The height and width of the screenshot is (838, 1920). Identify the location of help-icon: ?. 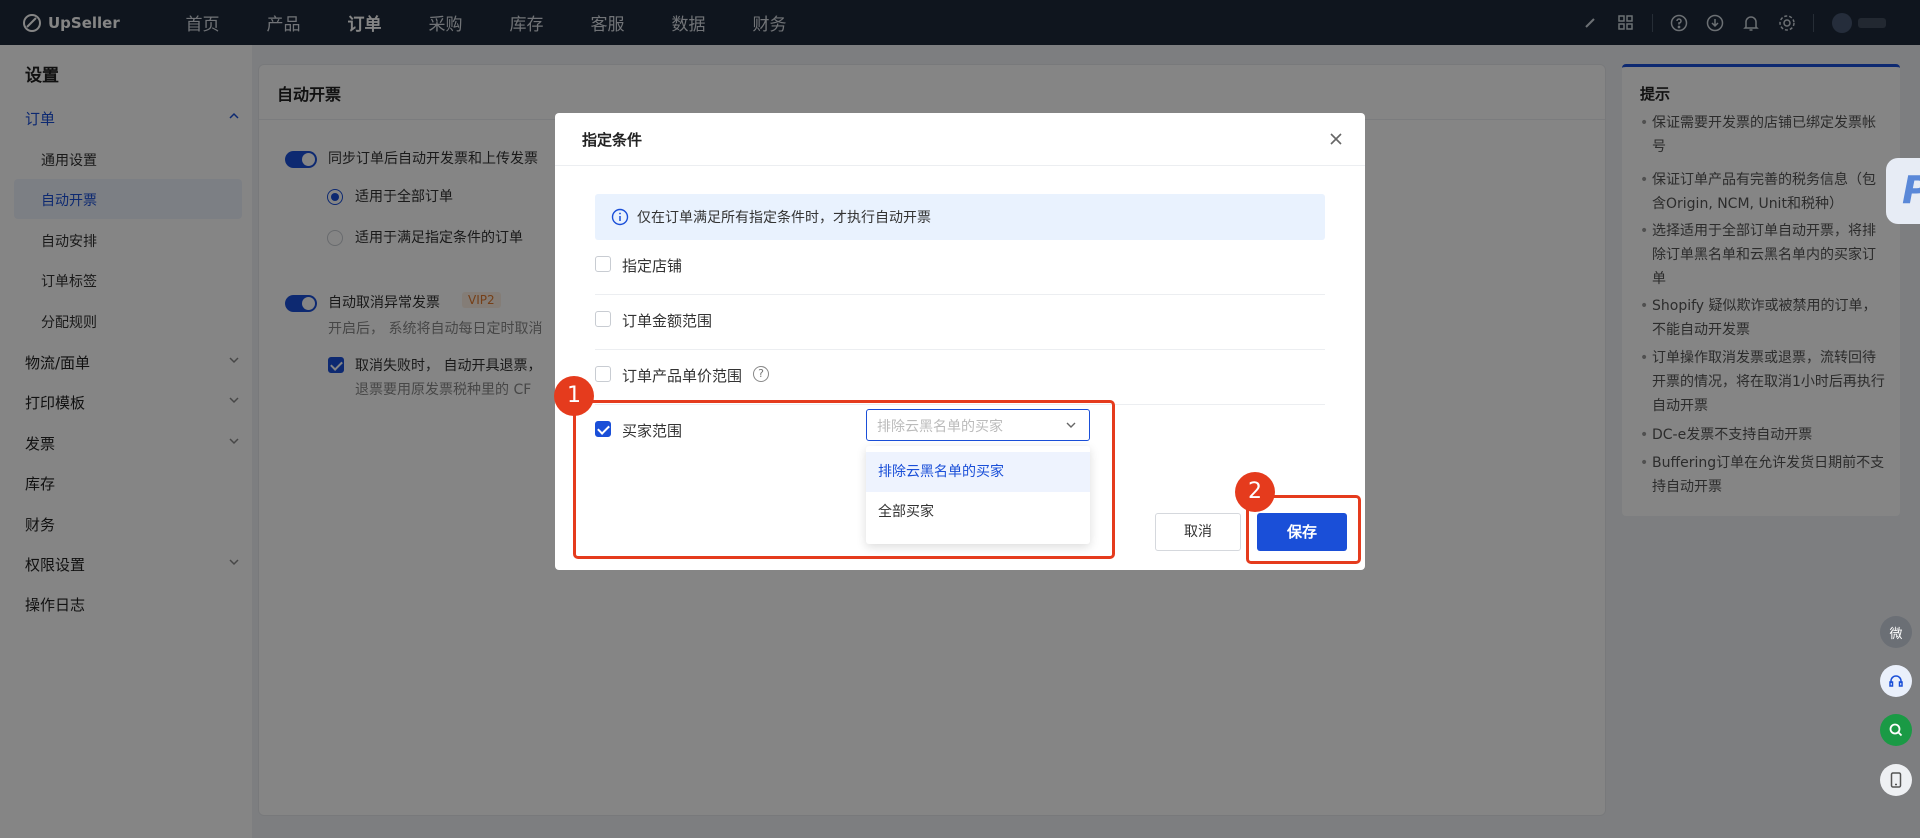
(761, 374).